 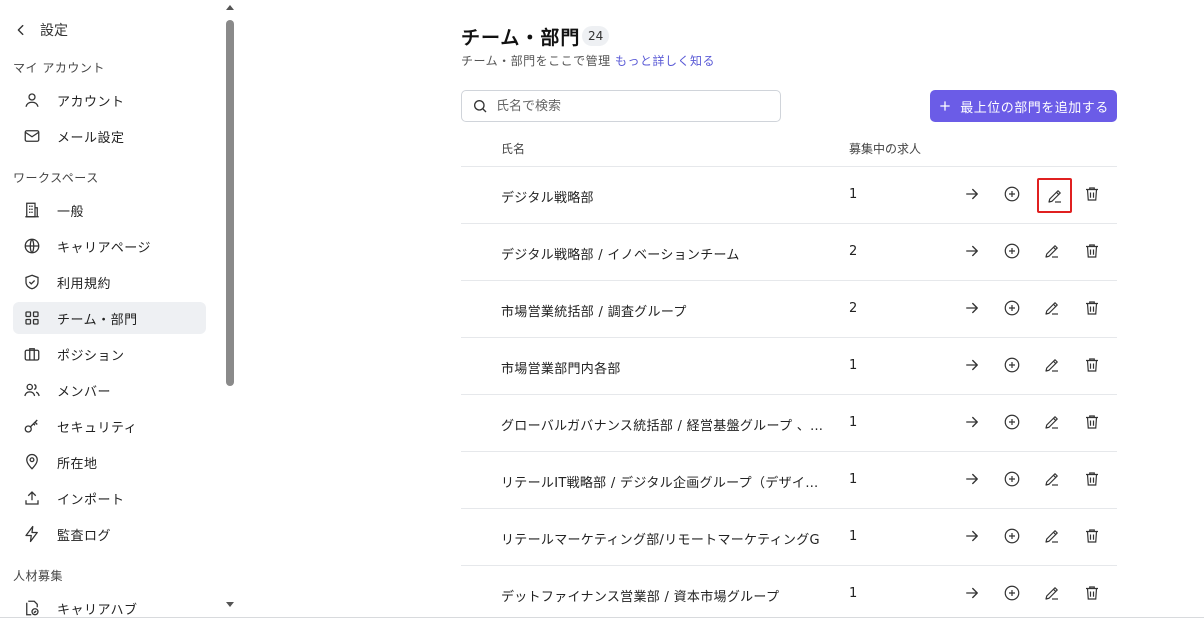 I want to click on sidebar-item-members: メンバー, so click(x=109, y=390).